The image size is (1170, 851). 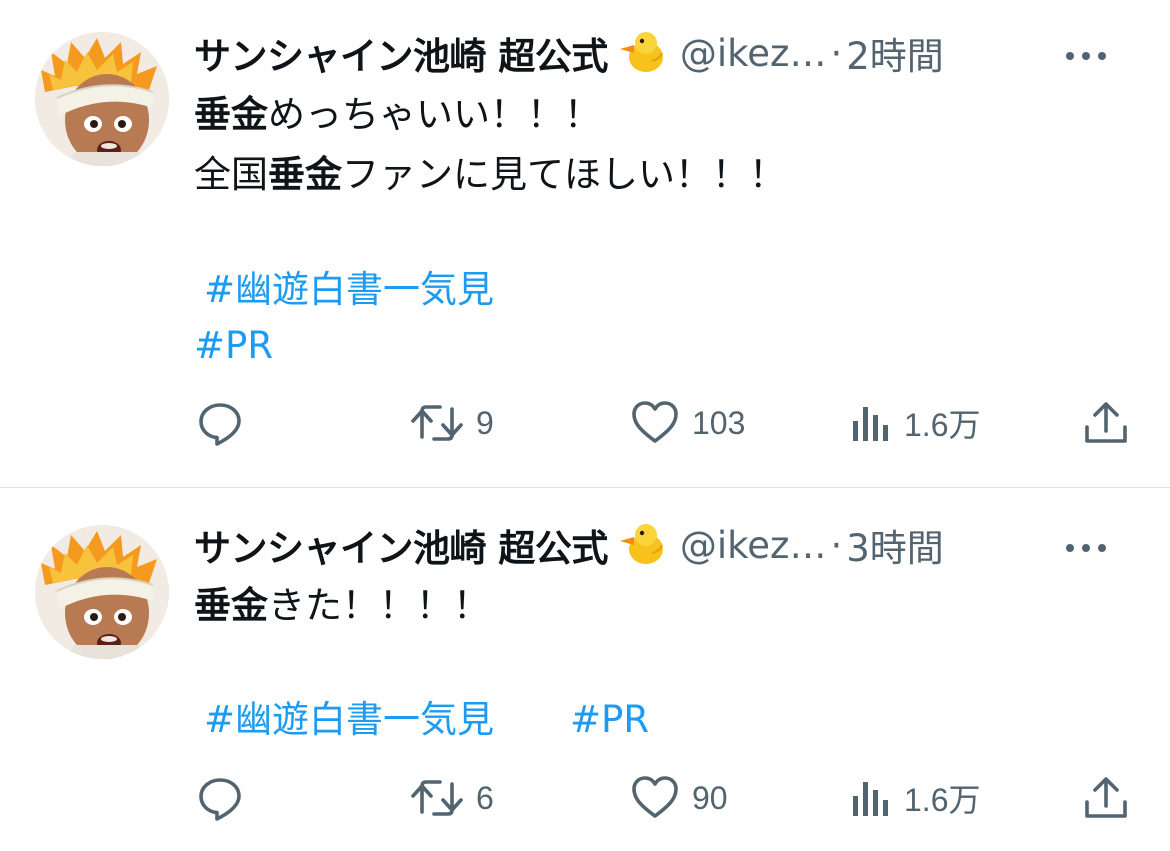 I want to click on tweet-text: 垂金めっちゃいい！！！ 全国垂金ファンに見てほしい！！！, so click(x=672, y=145).